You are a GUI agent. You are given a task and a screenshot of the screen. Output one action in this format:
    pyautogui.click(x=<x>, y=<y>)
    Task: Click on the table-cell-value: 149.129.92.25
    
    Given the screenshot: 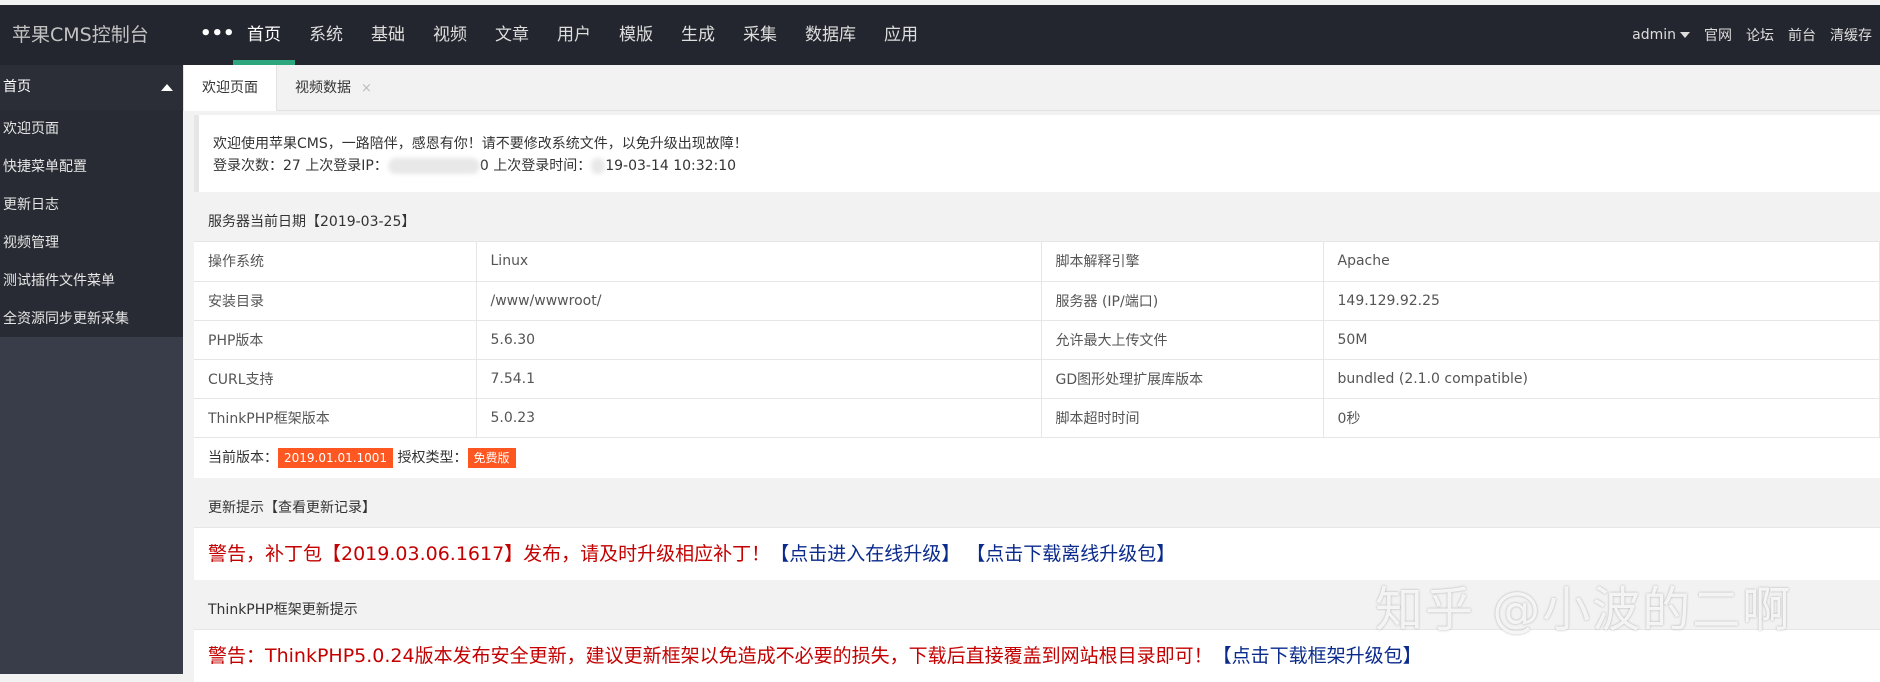 What is the action you would take?
    pyautogui.click(x=1601, y=301)
    